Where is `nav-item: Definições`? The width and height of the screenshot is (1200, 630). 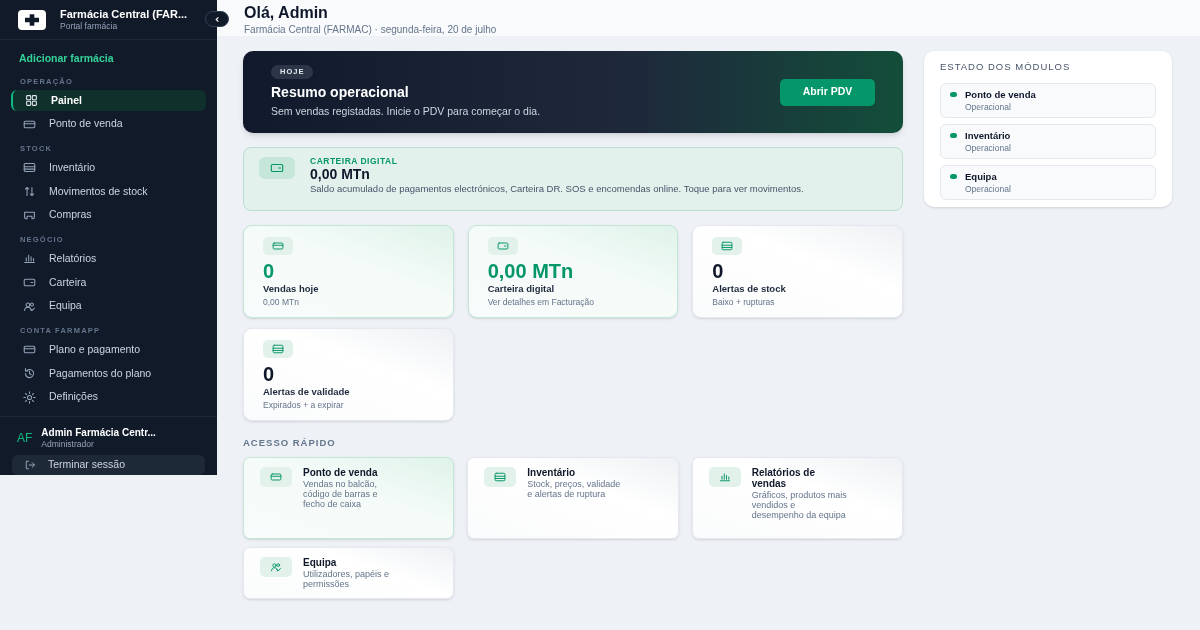
nav-item: Definições is located at coordinates (108, 397).